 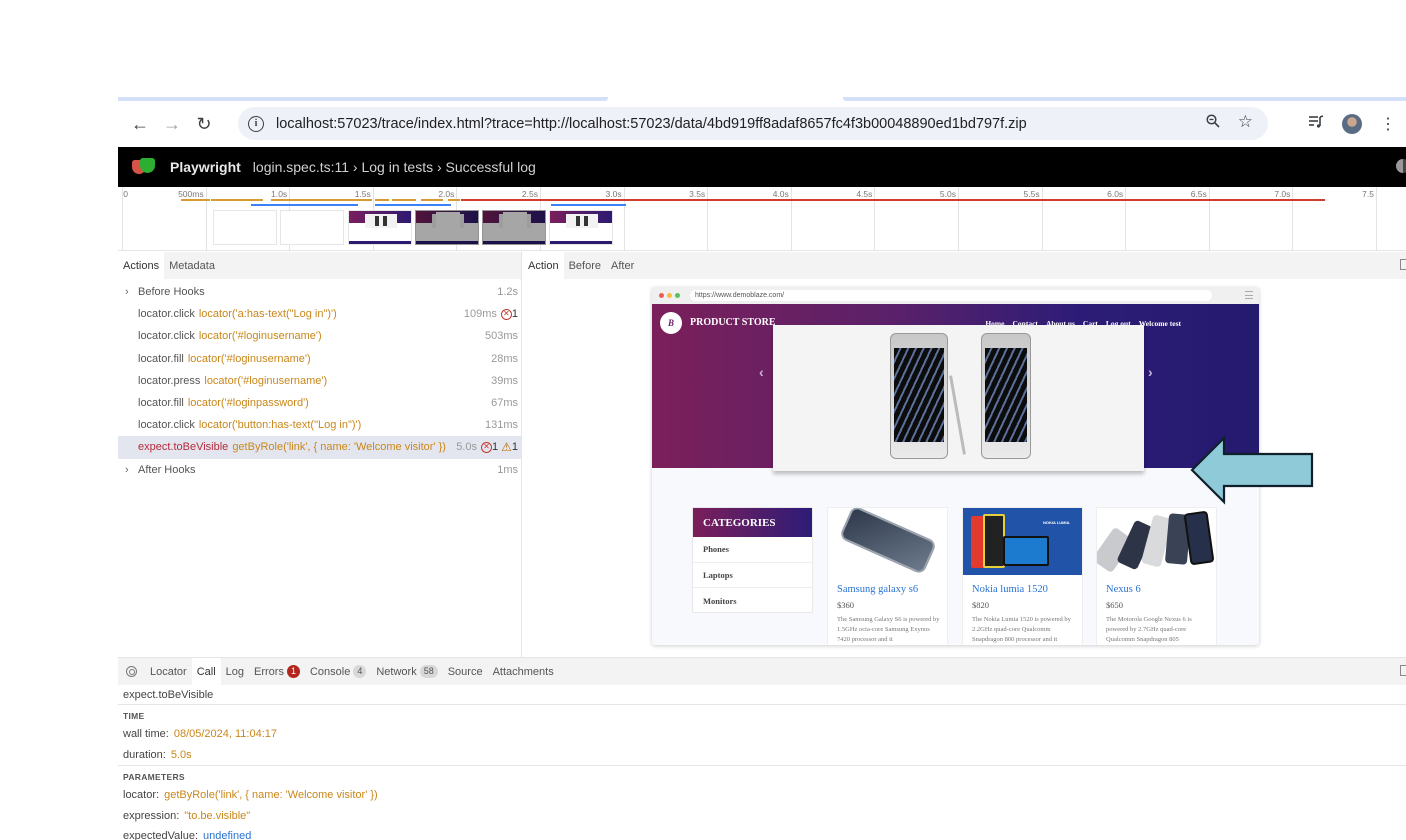 I want to click on profile-avatar, so click(x=1352, y=123).